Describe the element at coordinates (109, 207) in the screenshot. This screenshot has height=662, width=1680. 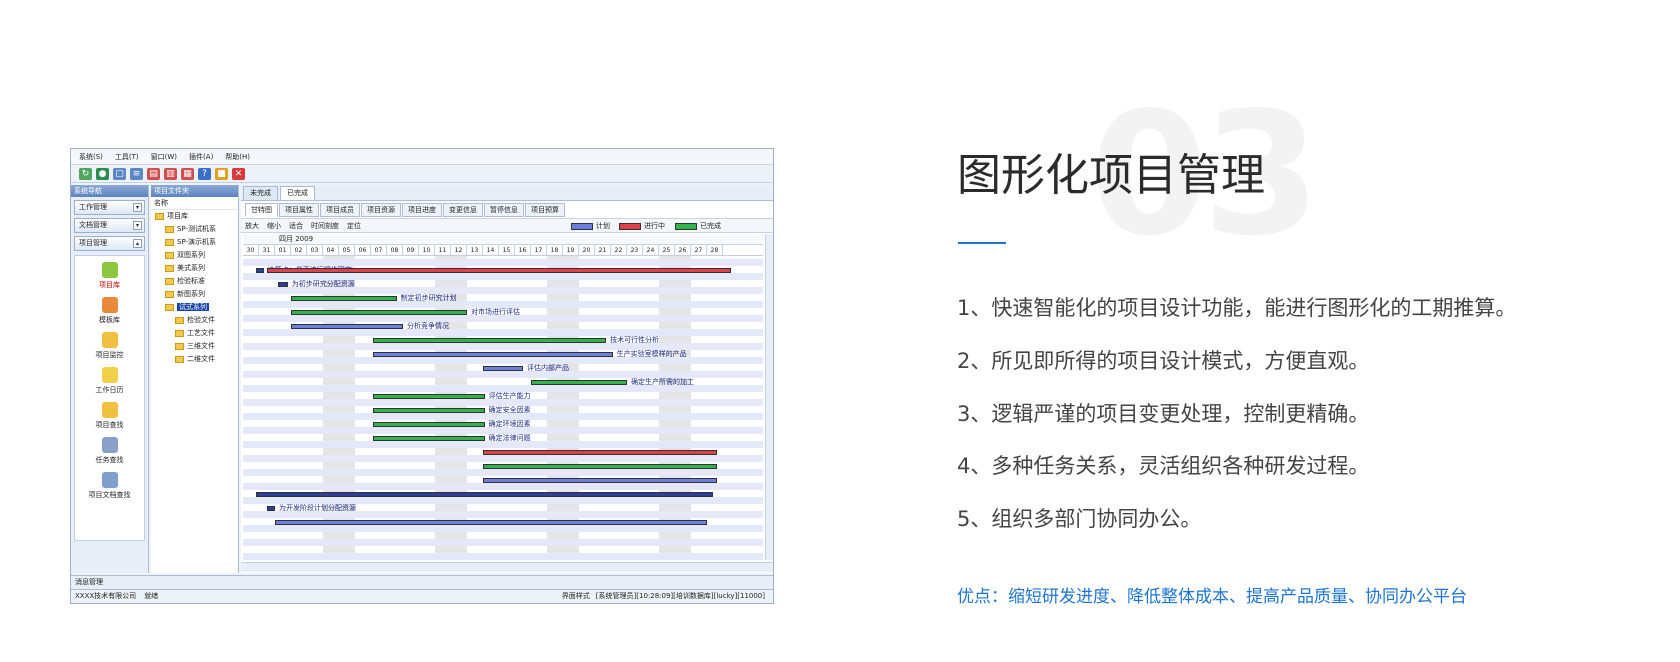
I see `nav-group-work: 工作管理 ▾` at that location.